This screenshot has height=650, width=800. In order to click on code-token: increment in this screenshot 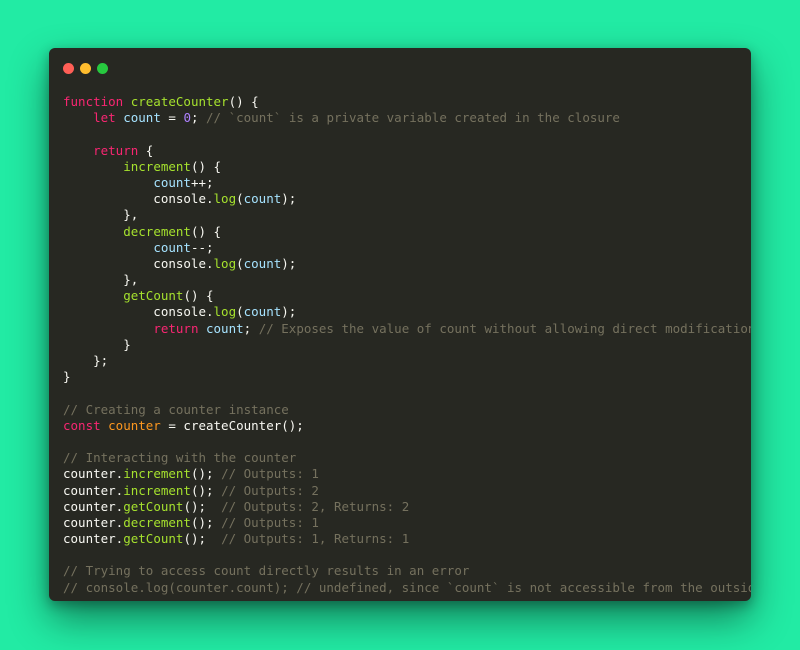, I will do `click(157, 490)`.